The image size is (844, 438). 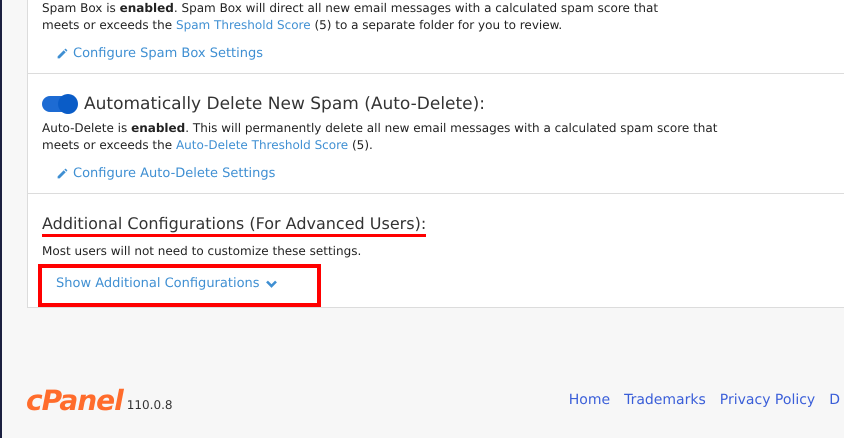 What do you see at coordinates (160, 53) in the screenshot?
I see `configure-link: Configure Spam Box Settings` at bounding box center [160, 53].